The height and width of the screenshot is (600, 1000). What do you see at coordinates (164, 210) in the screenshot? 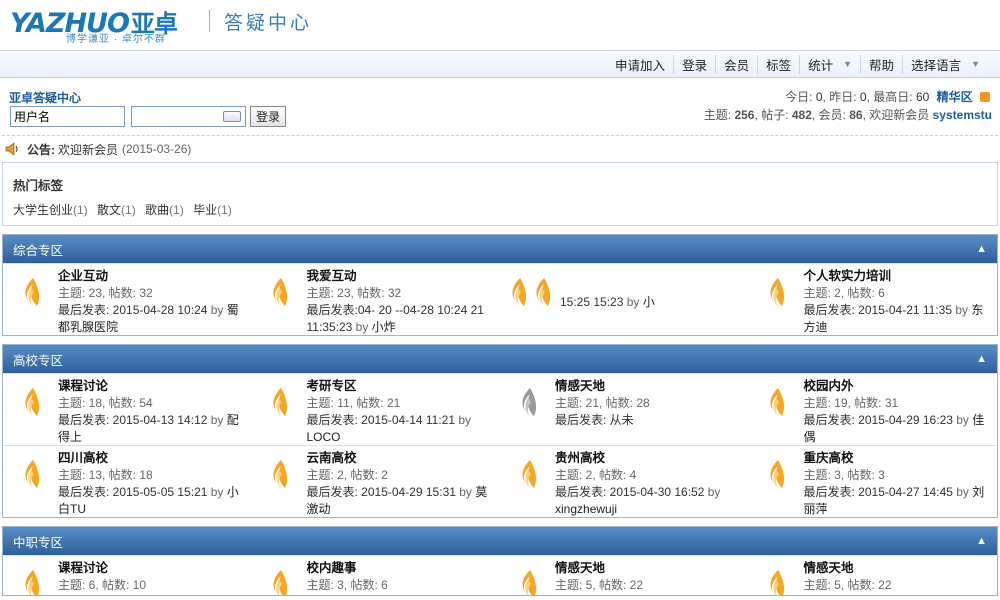
I see `tag-link: 歌曲(1)` at bounding box center [164, 210].